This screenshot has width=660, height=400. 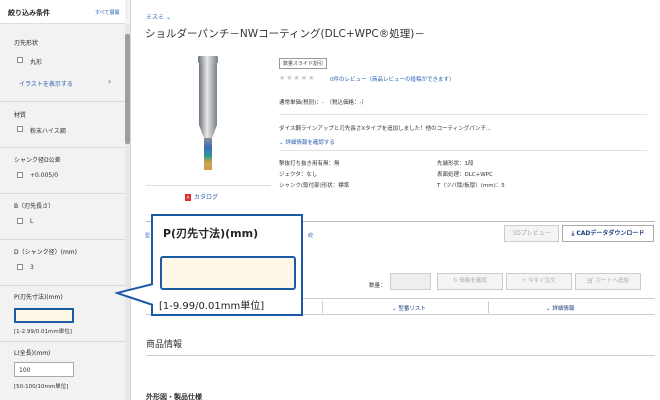 What do you see at coordinates (409, 308) in the screenshot?
I see `tab-model-list: ⌄ 型番リスト` at bounding box center [409, 308].